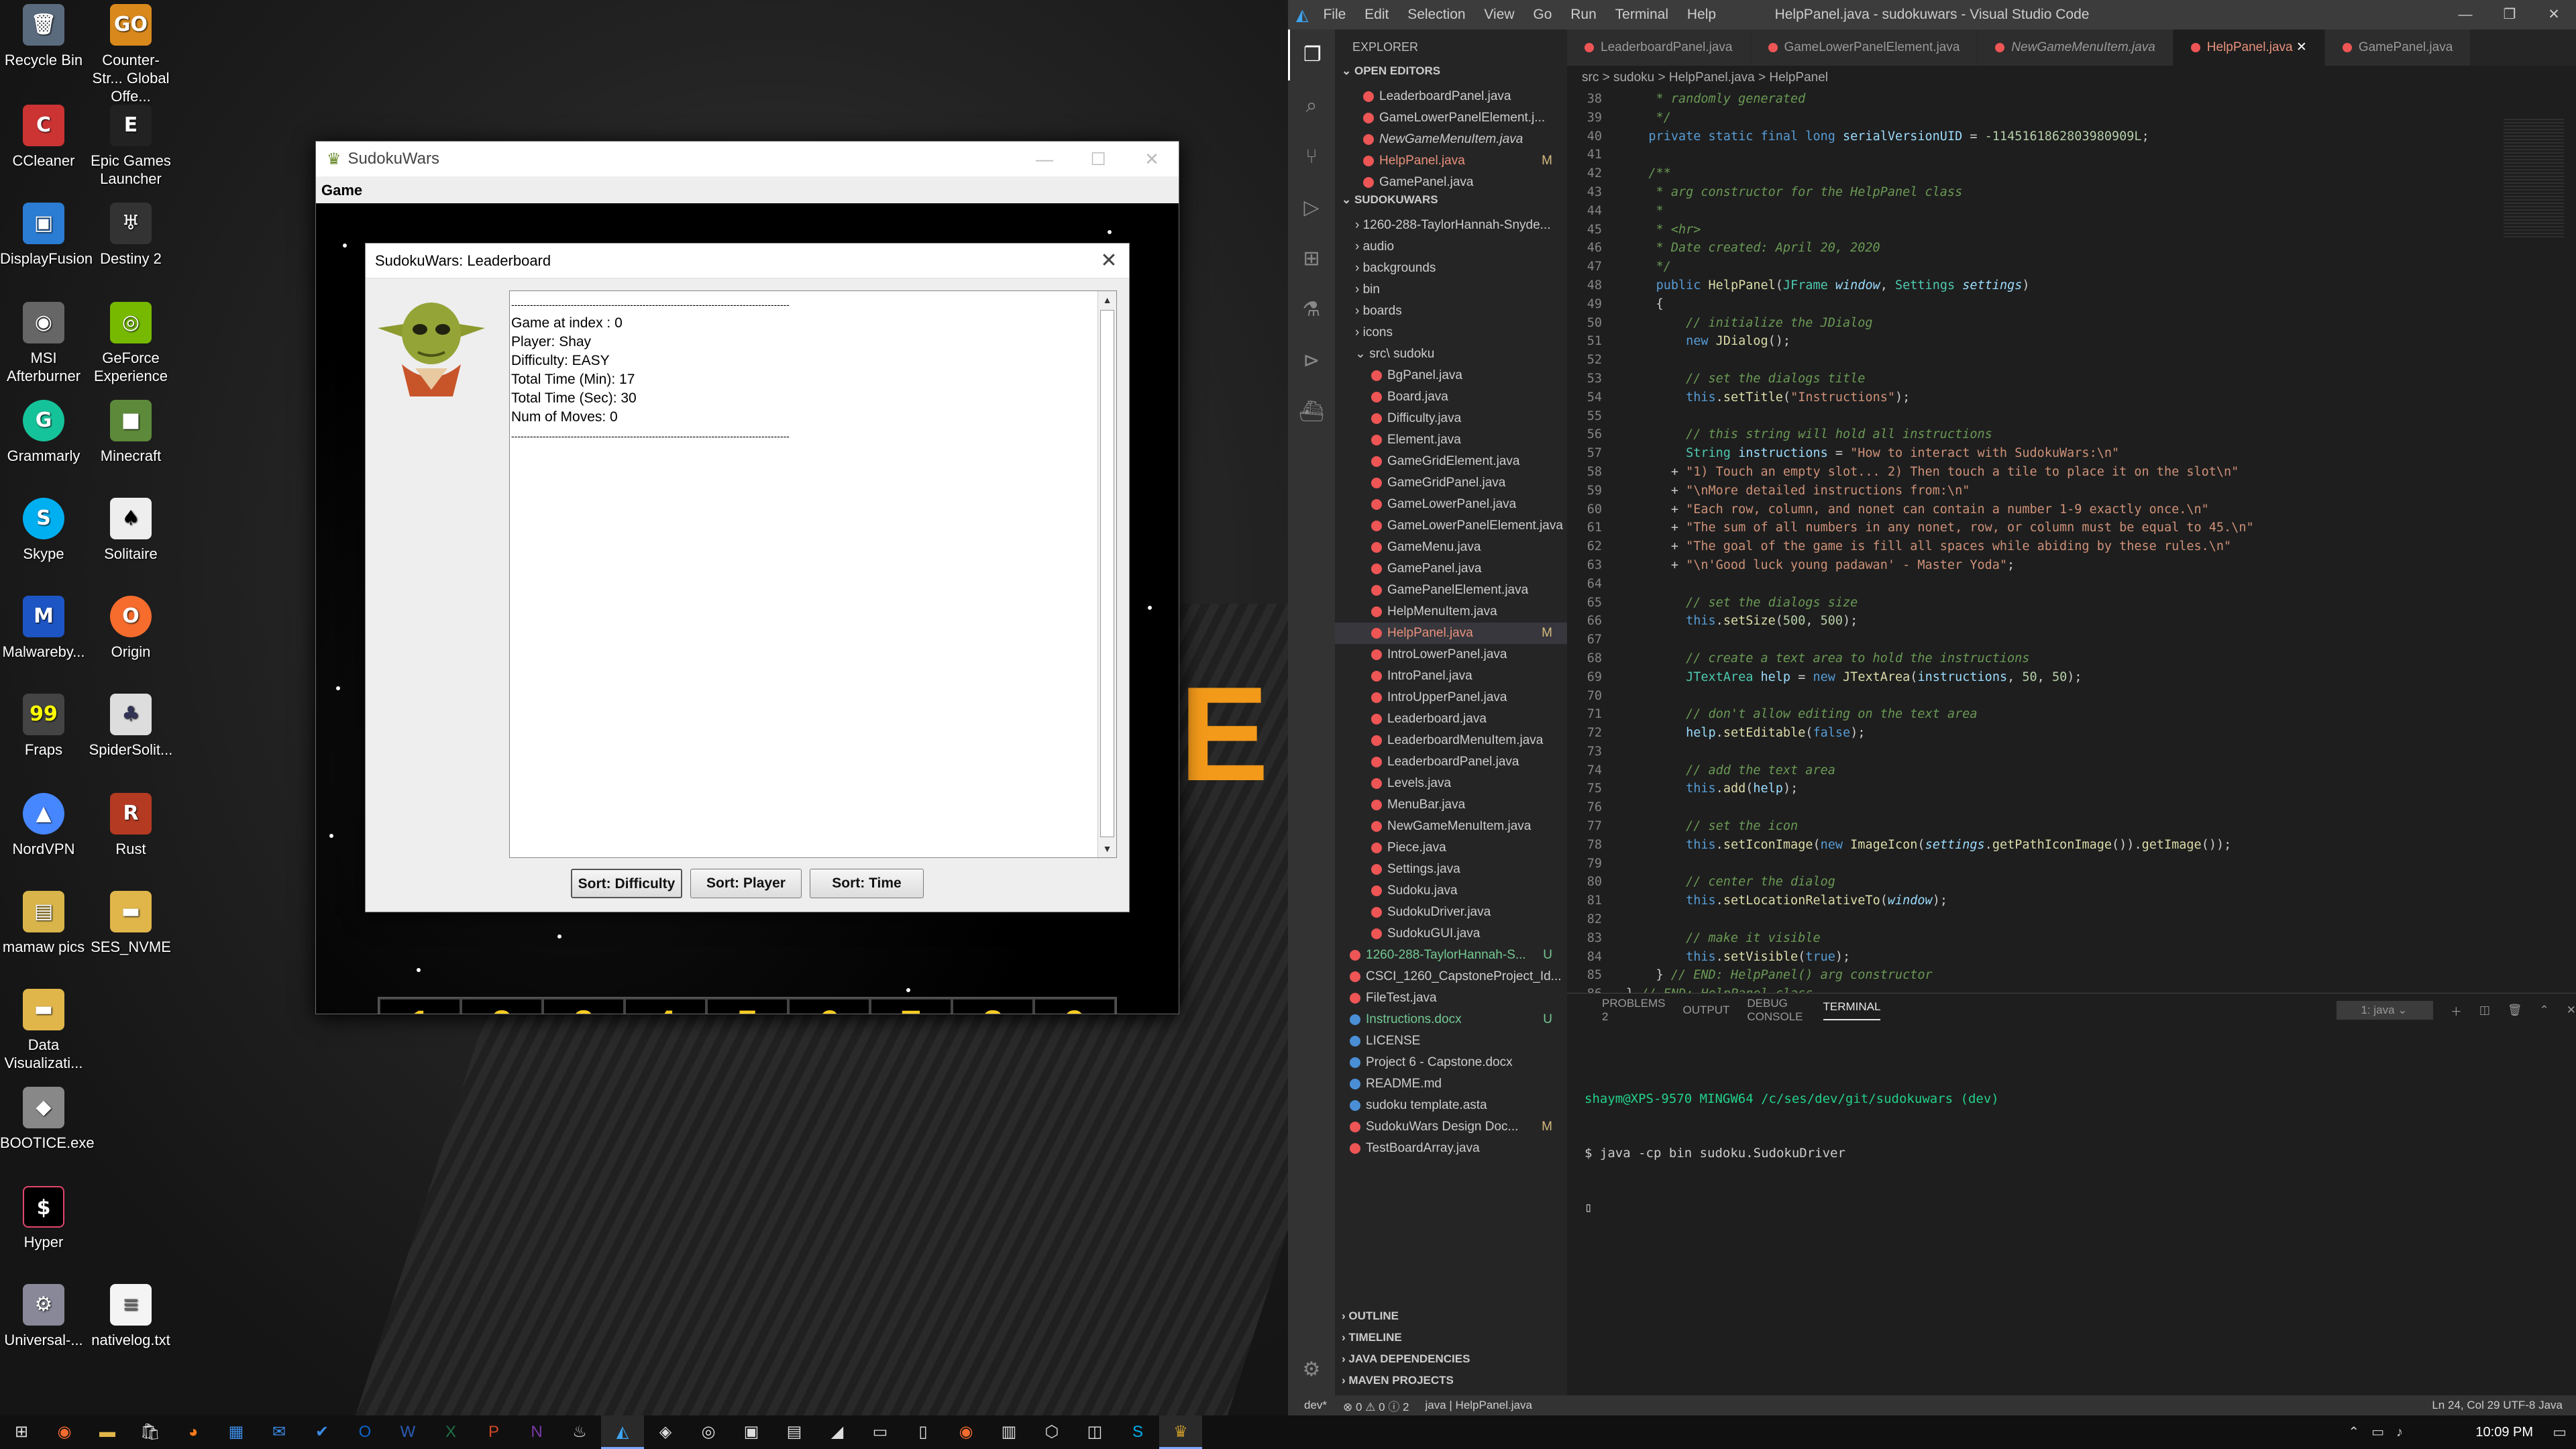 This screenshot has height=1449, width=2576. I want to click on close-icon: ✕, so click(2301, 47).